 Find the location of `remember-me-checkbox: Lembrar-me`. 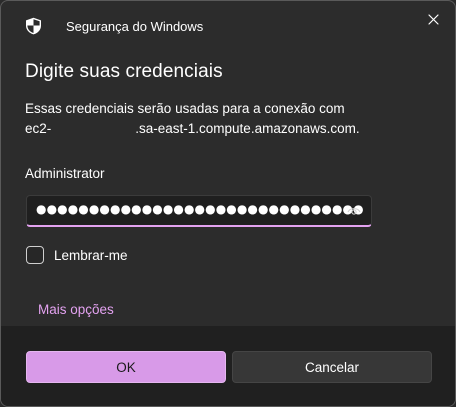

remember-me-checkbox: Lembrar-me is located at coordinates (77, 255).